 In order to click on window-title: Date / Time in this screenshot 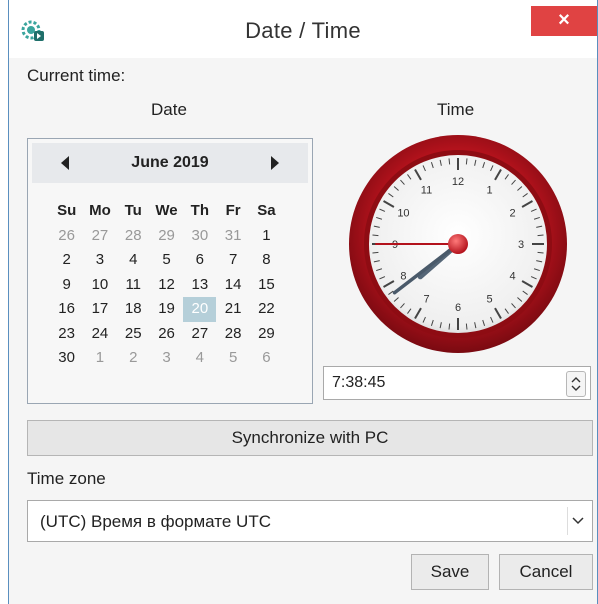, I will do `click(303, 30)`.